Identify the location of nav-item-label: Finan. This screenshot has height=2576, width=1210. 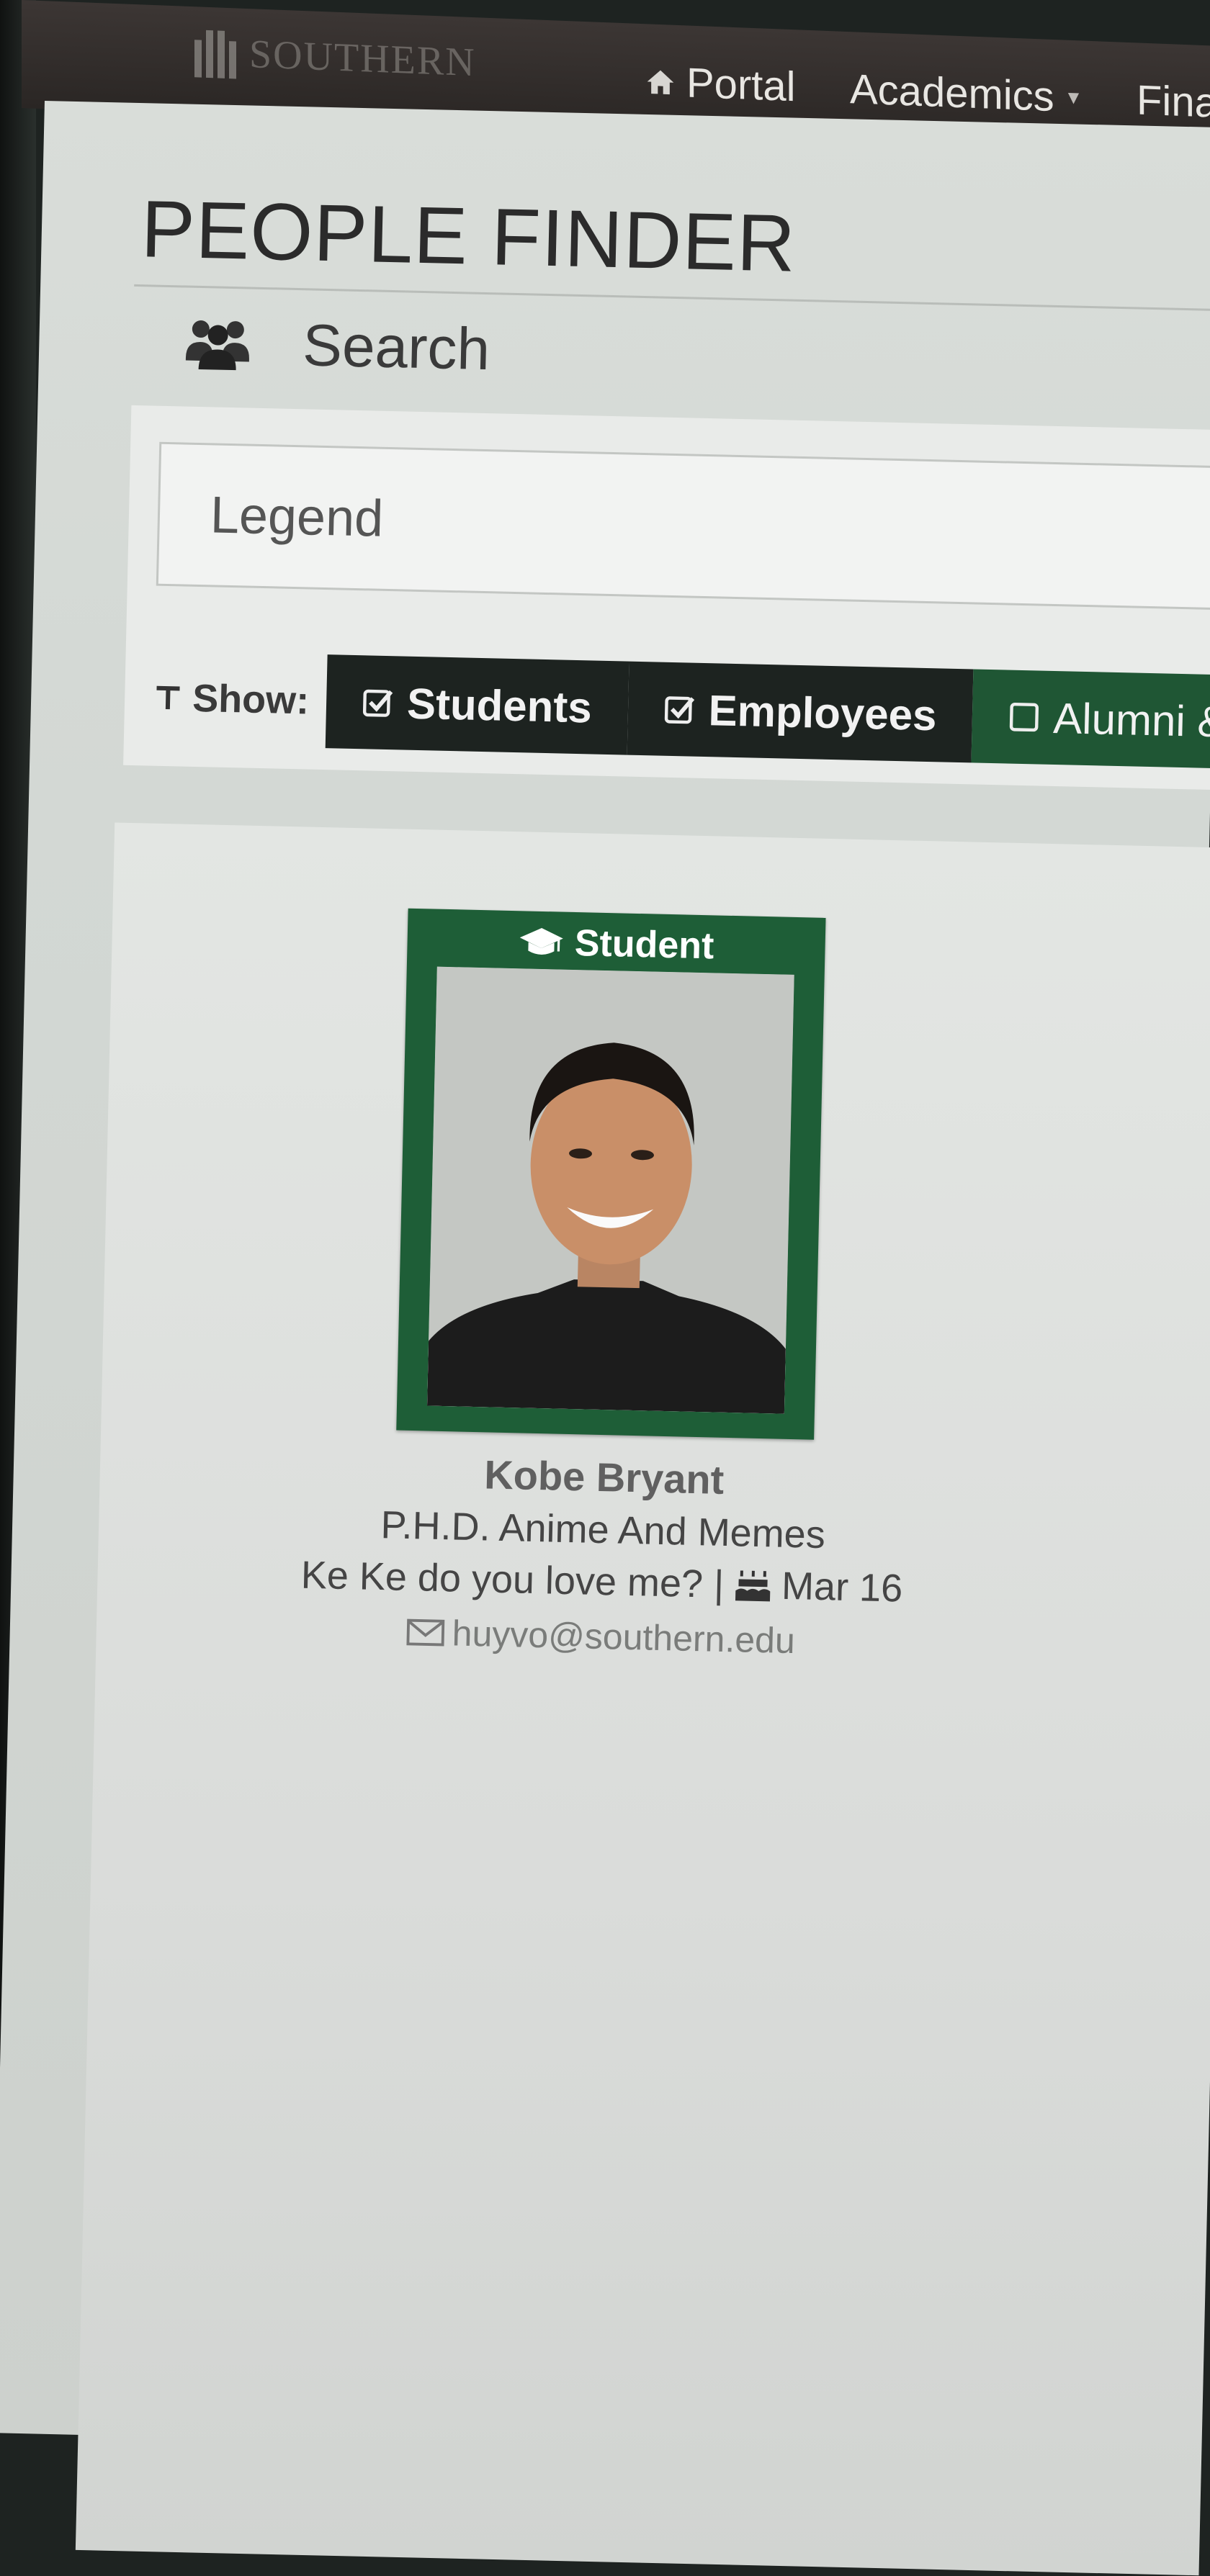
(1173, 102).